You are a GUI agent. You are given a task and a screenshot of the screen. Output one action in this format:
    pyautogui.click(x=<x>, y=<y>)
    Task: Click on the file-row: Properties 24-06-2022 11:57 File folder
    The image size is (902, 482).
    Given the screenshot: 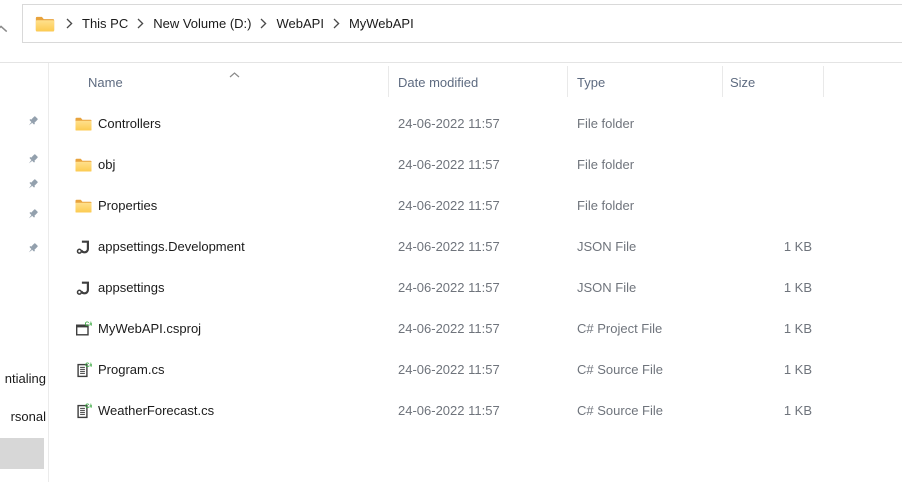 What is the action you would take?
    pyautogui.click(x=475, y=205)
    